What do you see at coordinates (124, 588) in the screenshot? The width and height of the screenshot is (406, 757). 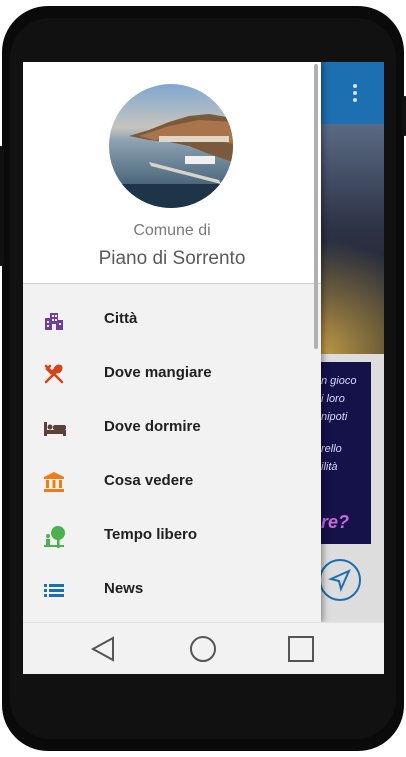 I see `menu-item-label: News` at bounding box center [124, 588].